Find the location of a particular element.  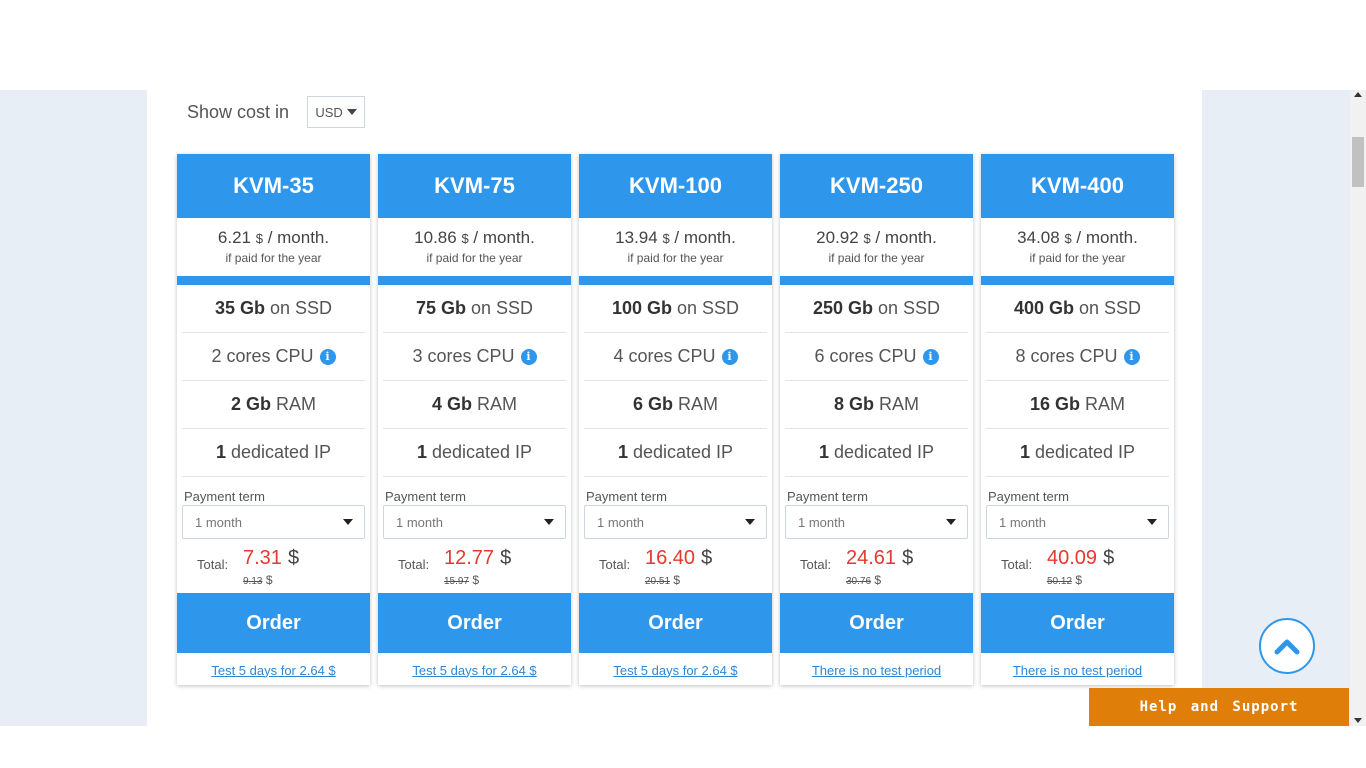

scroll-up-arrow-icon is located at coordinates (1358, 94).